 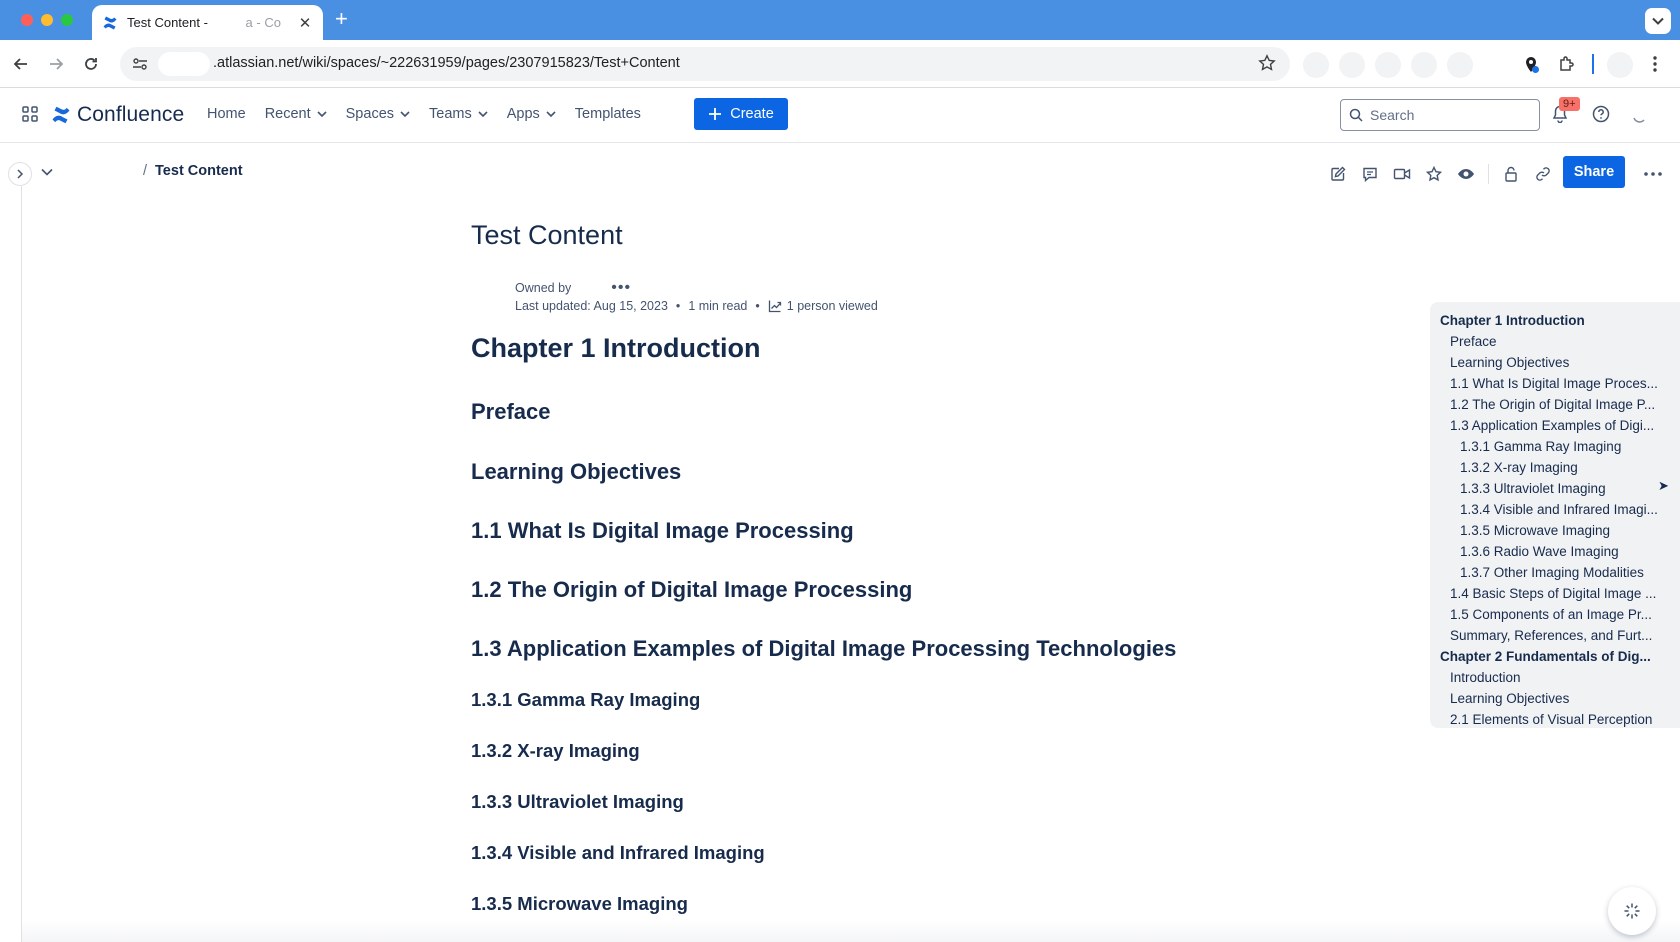 What do you see at coordinates (608, 114) in the screenshot?
I see `nav-templates: Templates` at bounding box center [608, 114].